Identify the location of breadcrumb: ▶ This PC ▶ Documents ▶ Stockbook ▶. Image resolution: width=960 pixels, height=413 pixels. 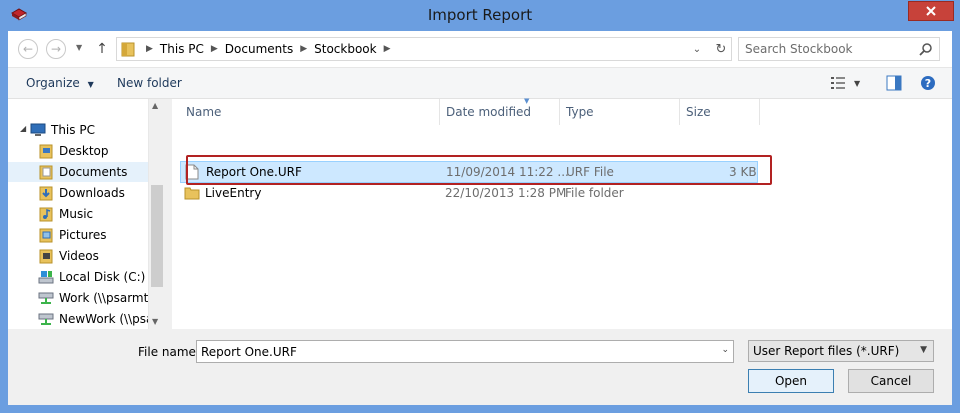
(268, 49).